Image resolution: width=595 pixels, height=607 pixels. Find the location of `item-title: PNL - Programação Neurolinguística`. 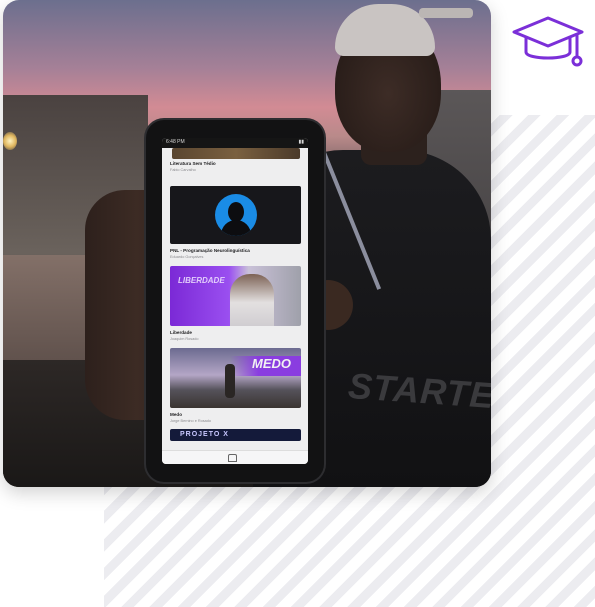

item-title: PNL - Programação Neurolinguística is located at coordinates (210, 250).